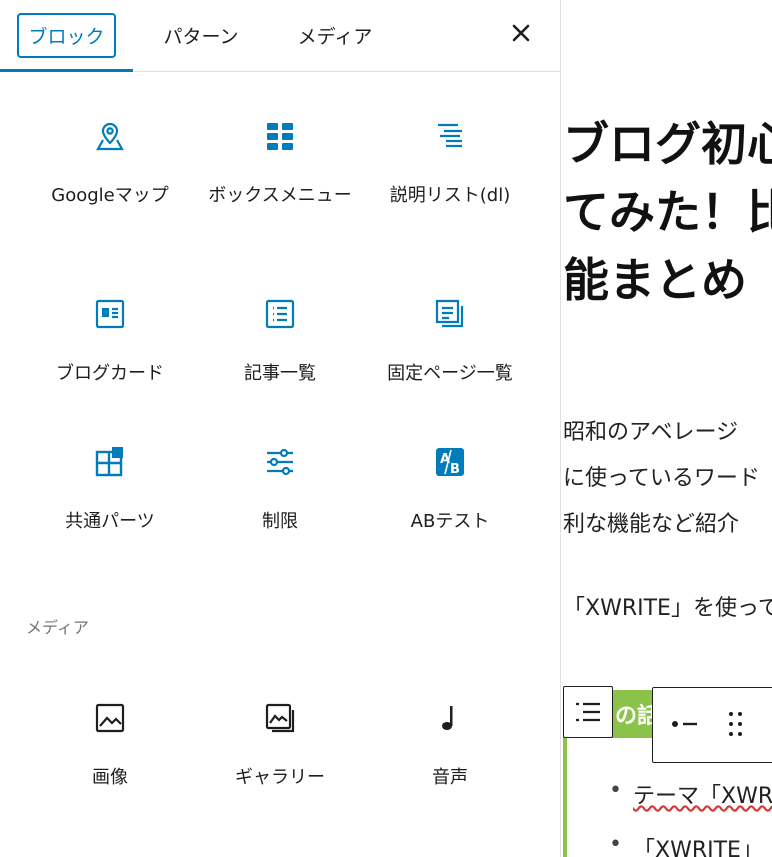 The width and height of the screenshot is (772, 857). I want to click on tab-patterns: パターン, so click(201, 35).